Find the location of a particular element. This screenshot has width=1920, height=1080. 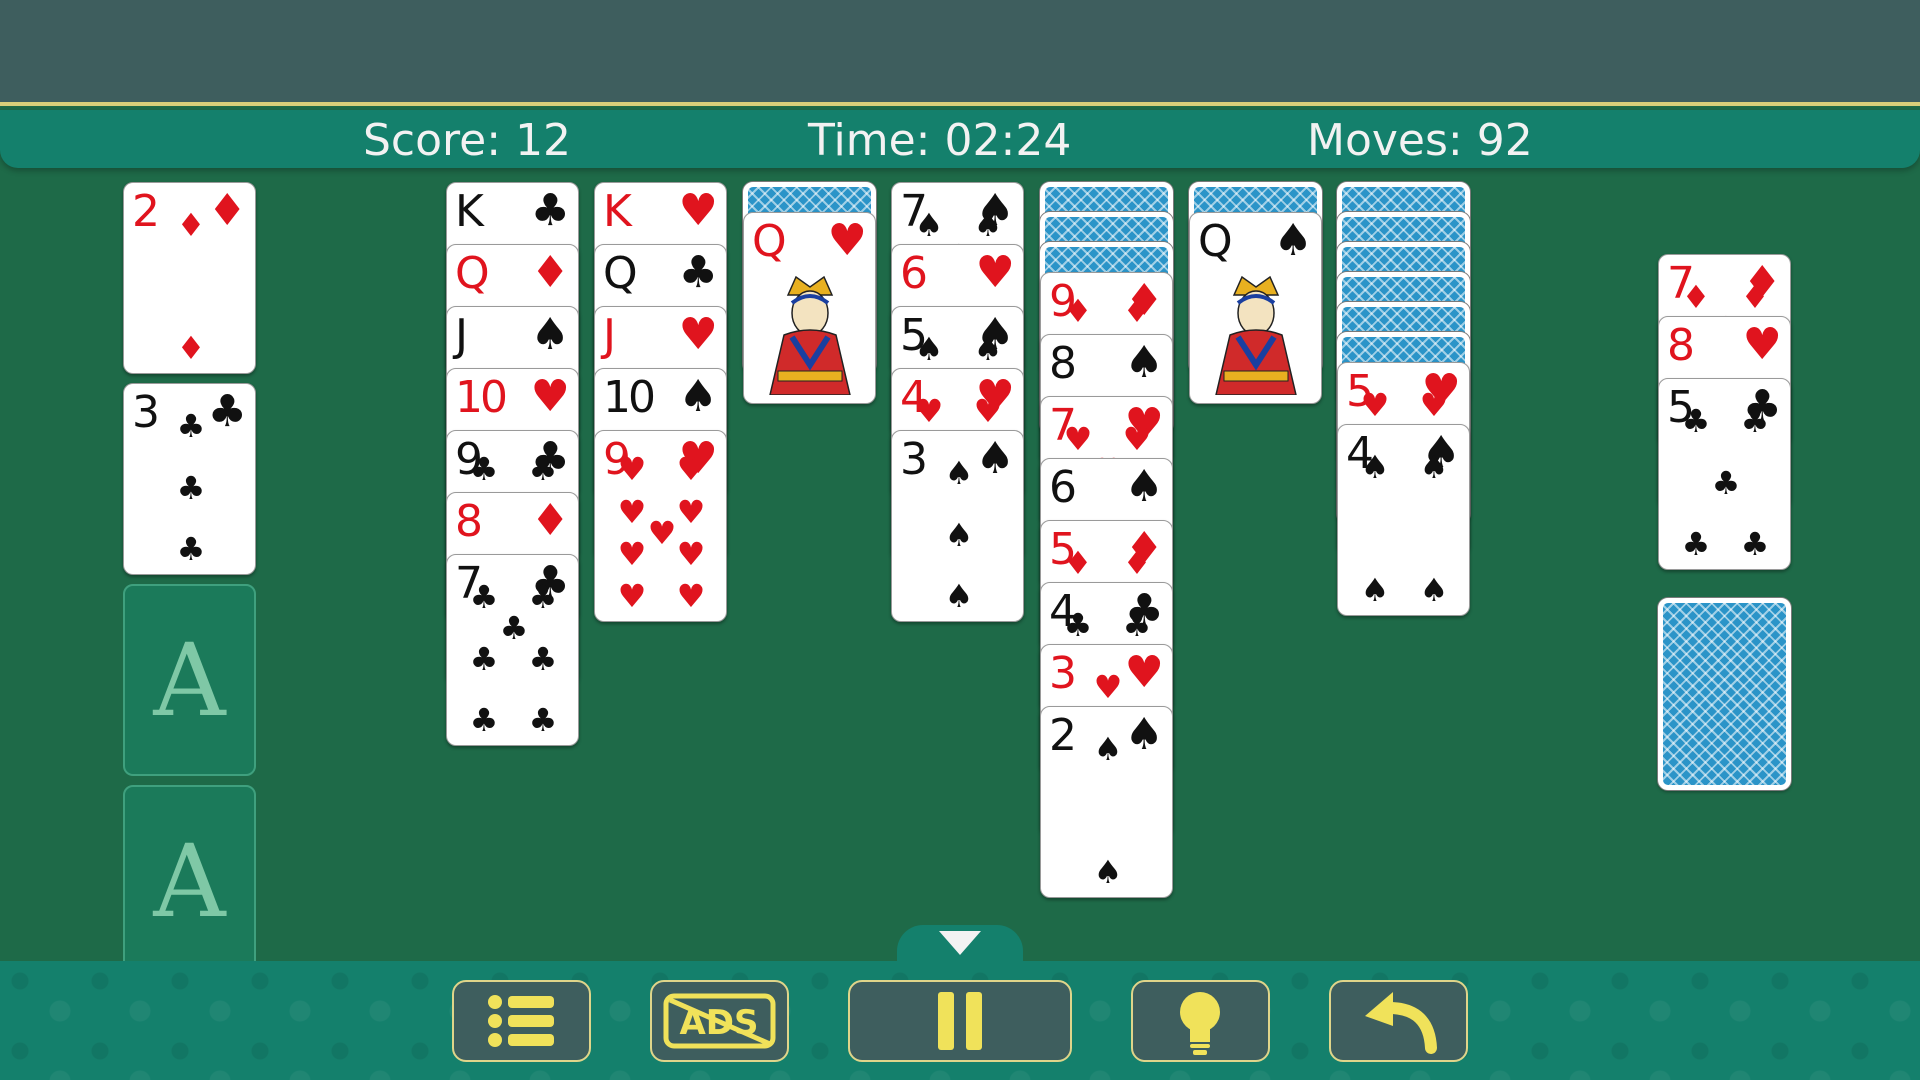

card-3-of-spades: 3 ♠ ♠ ♠ ♠ is located at coordinates (957, 526).